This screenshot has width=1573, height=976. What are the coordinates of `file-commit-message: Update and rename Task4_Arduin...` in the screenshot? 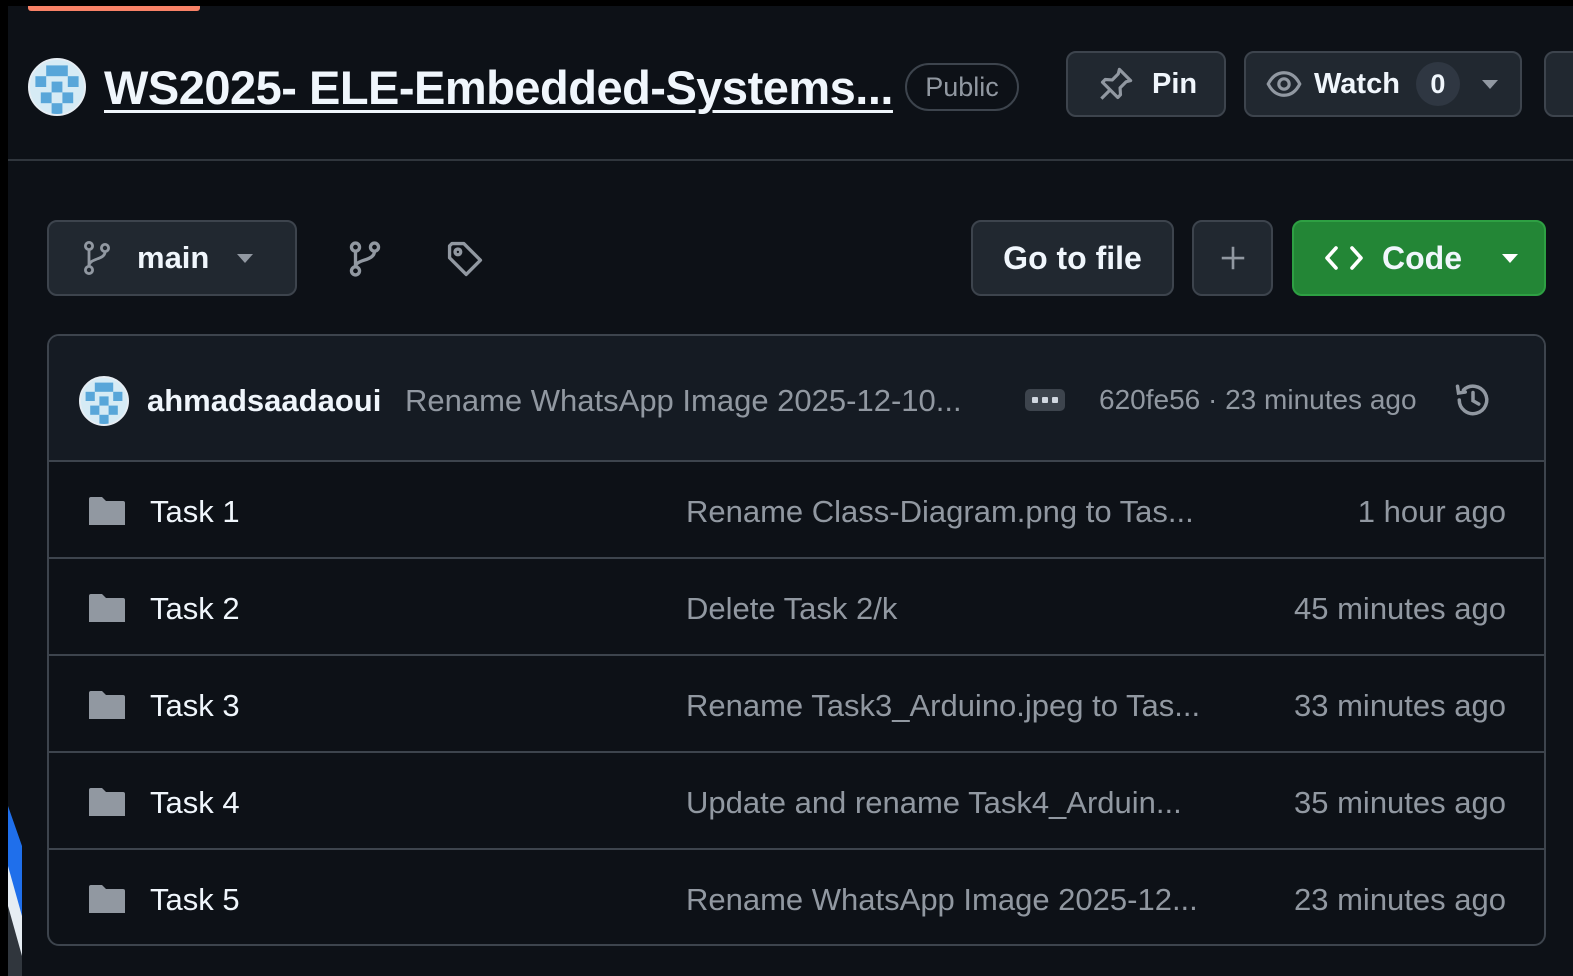 It's located at (934, 803).